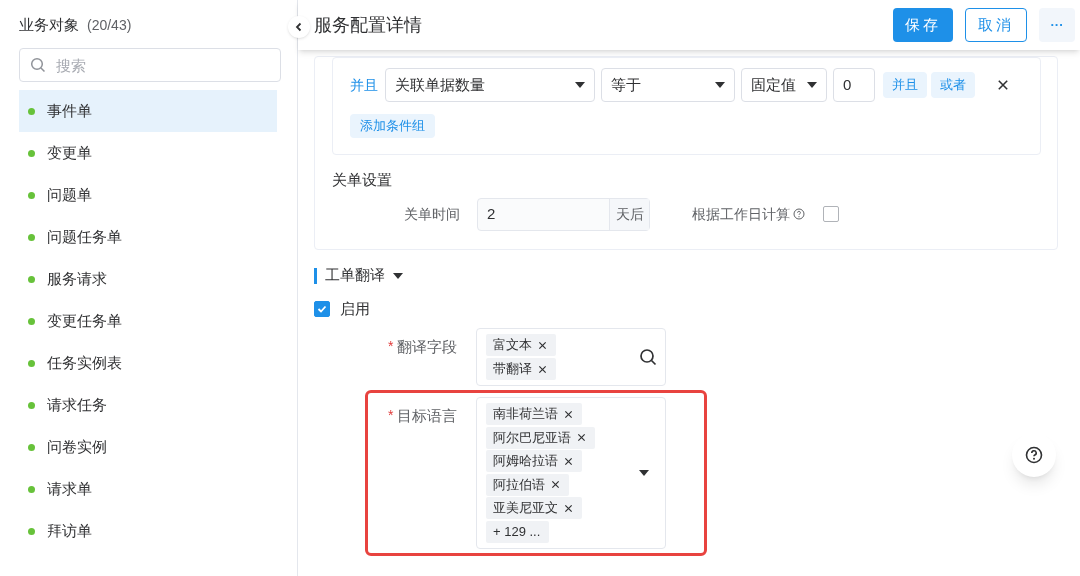 This screenshot has height=576, width=1080. I want to click on help-icon, so click(799, 214).